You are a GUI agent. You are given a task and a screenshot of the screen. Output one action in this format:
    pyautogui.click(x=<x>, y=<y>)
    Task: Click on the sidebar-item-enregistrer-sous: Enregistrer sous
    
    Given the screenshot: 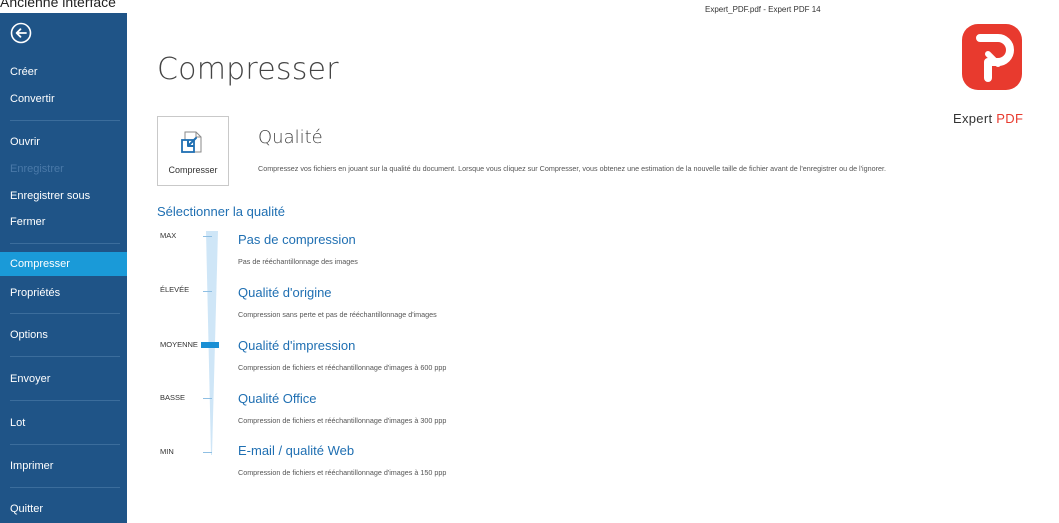 What is the action you would take?
    pyautogui.click(x=63, y=196)
    